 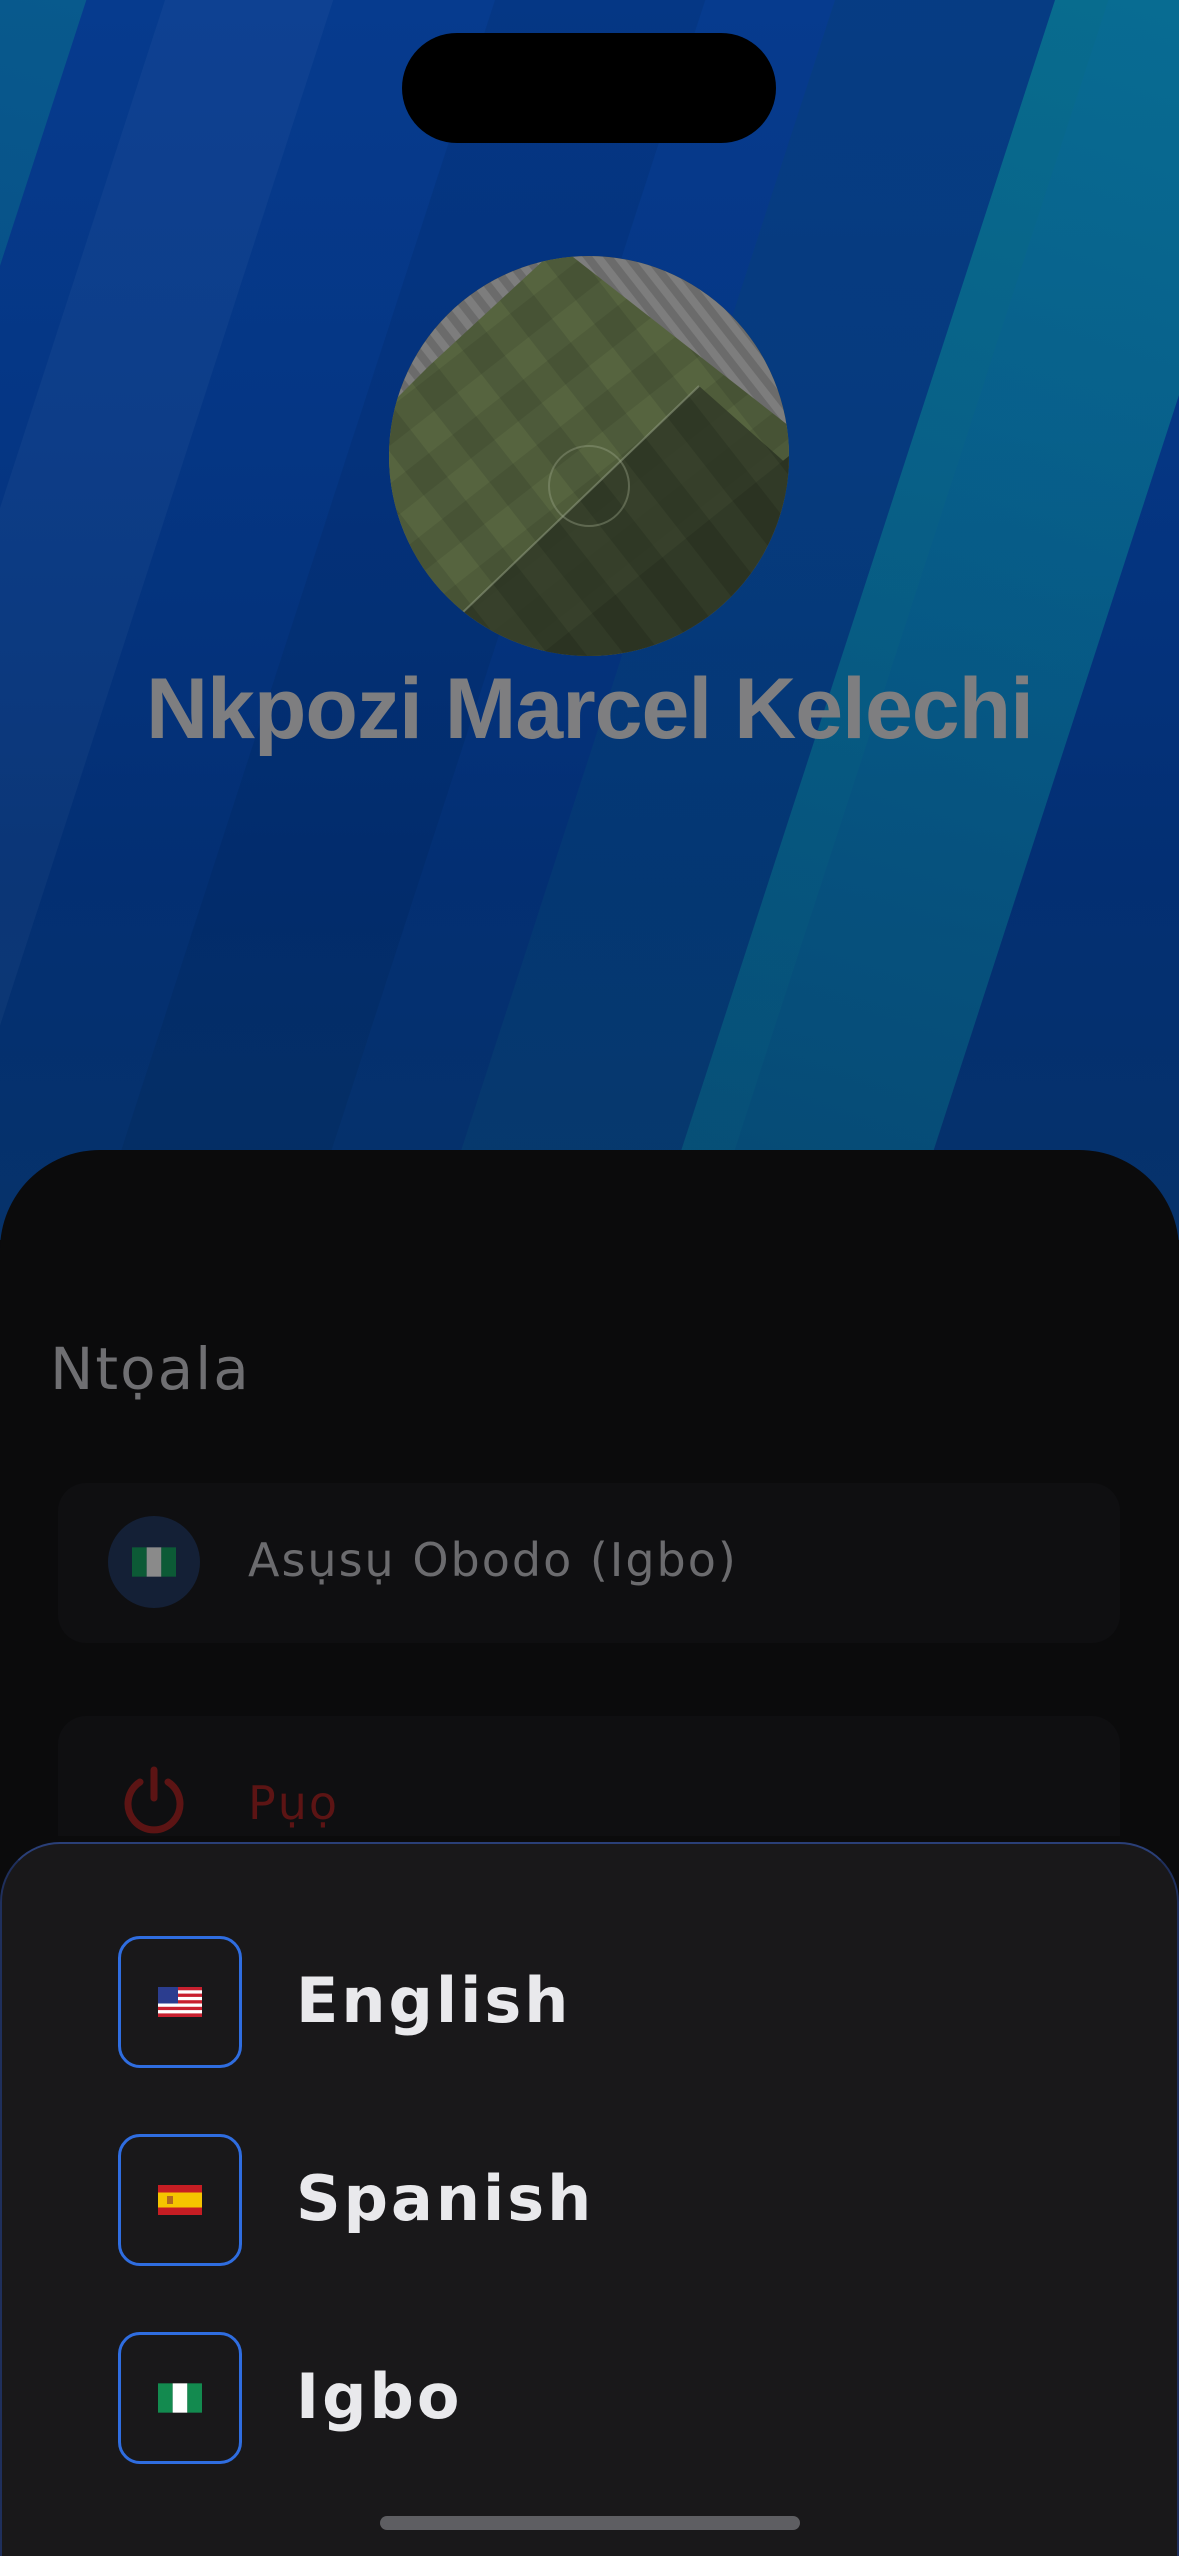 I want to click on logout-row: Pụọ, so click(x=589, y=1776).